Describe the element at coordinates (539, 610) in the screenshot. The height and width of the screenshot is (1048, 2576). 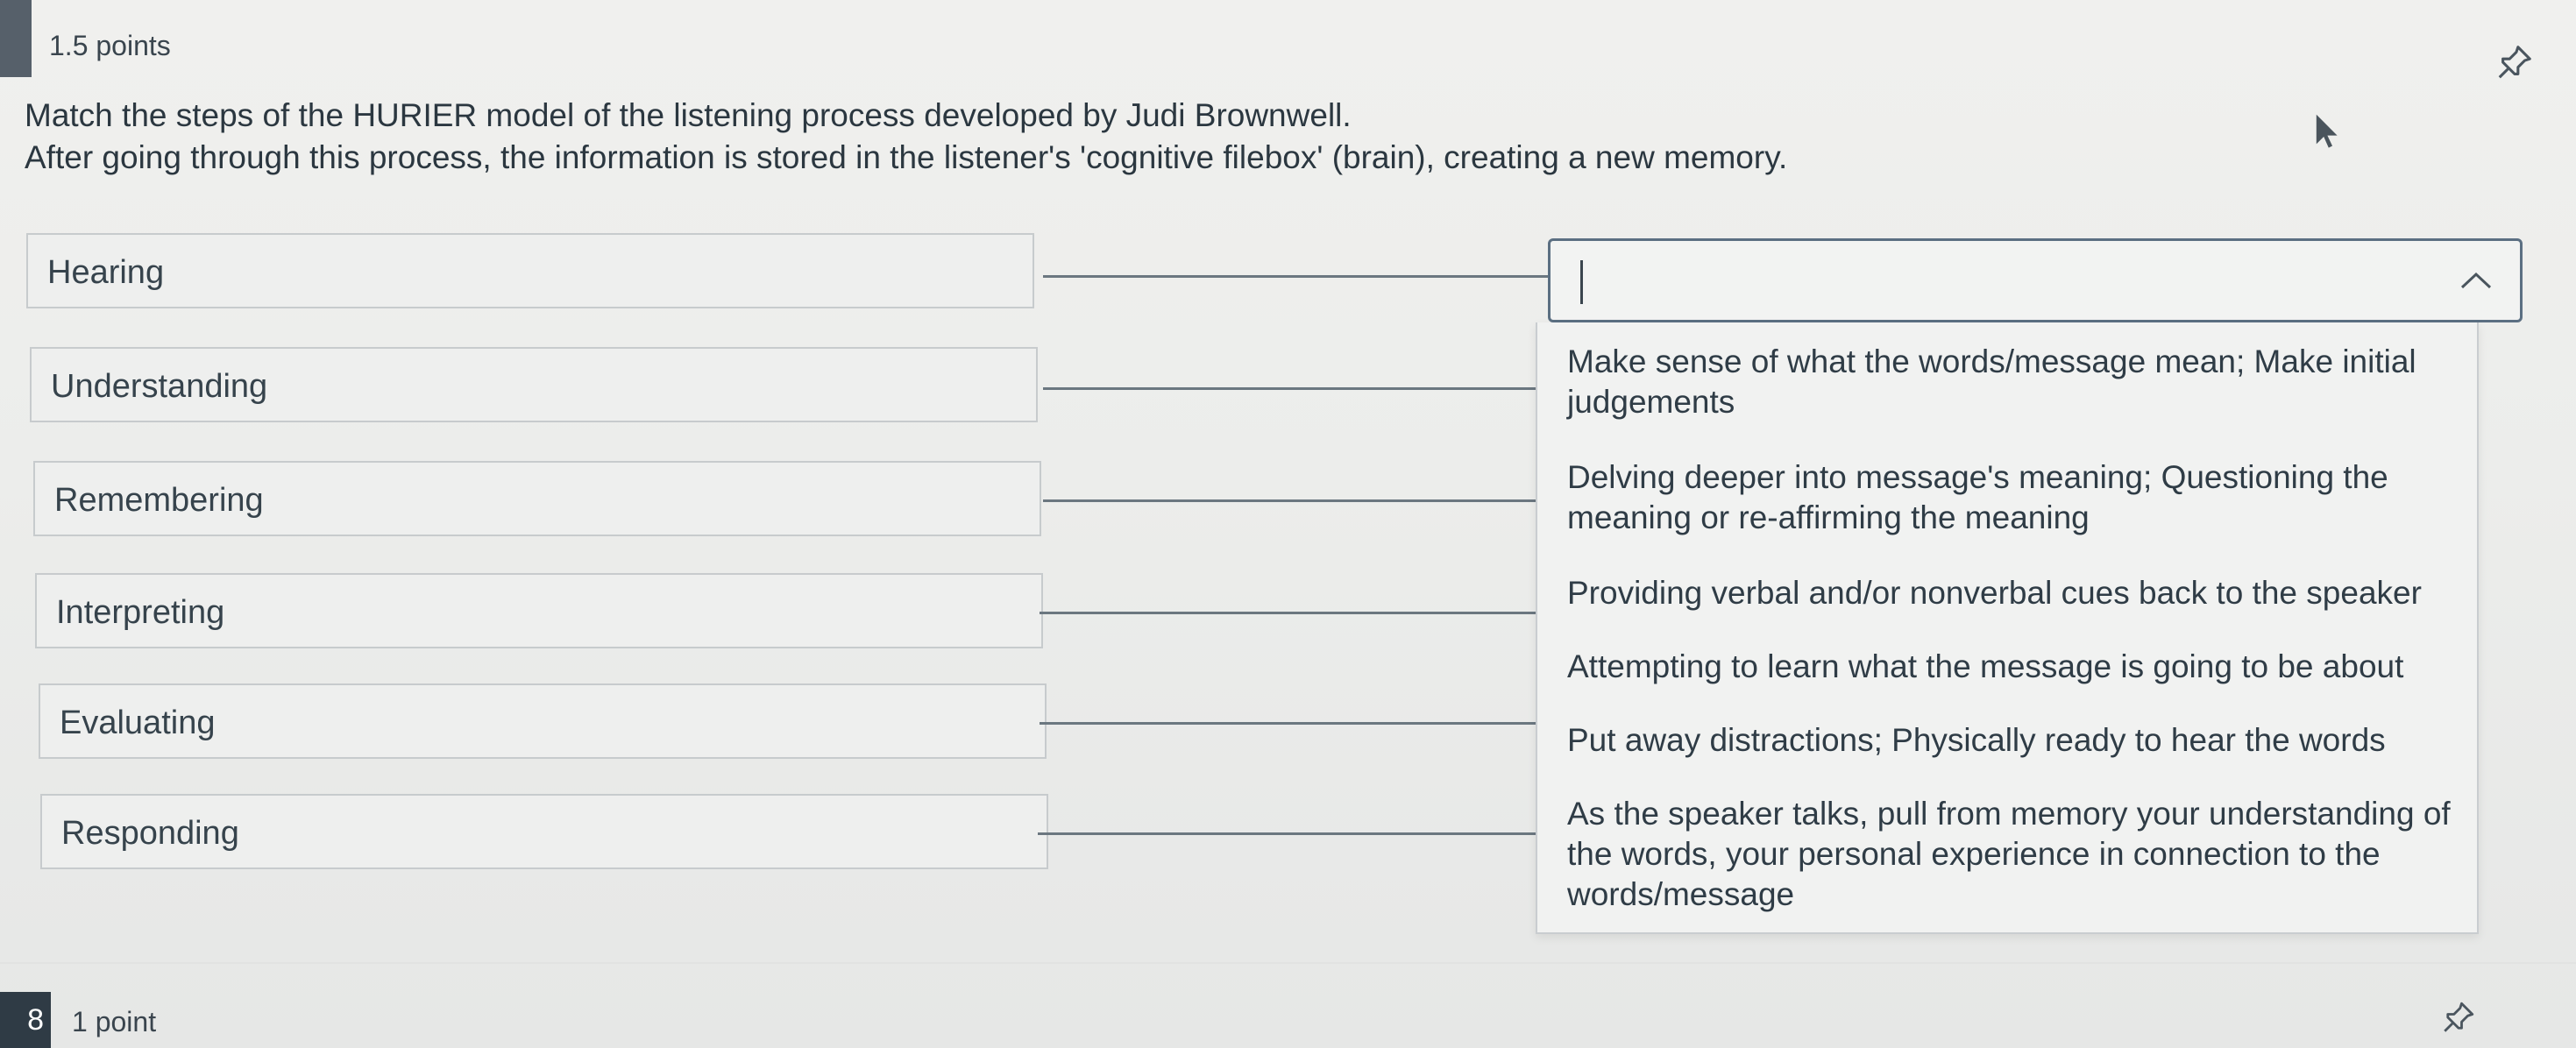
I see `match-term-interpreting: Interpreting` at that location.